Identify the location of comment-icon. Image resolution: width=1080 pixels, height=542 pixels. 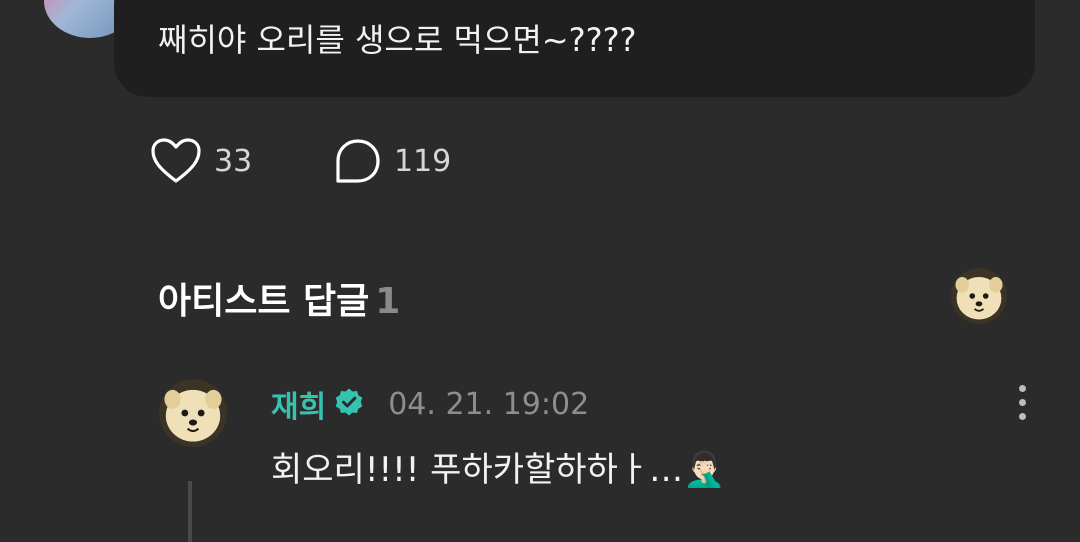
(358, 161).